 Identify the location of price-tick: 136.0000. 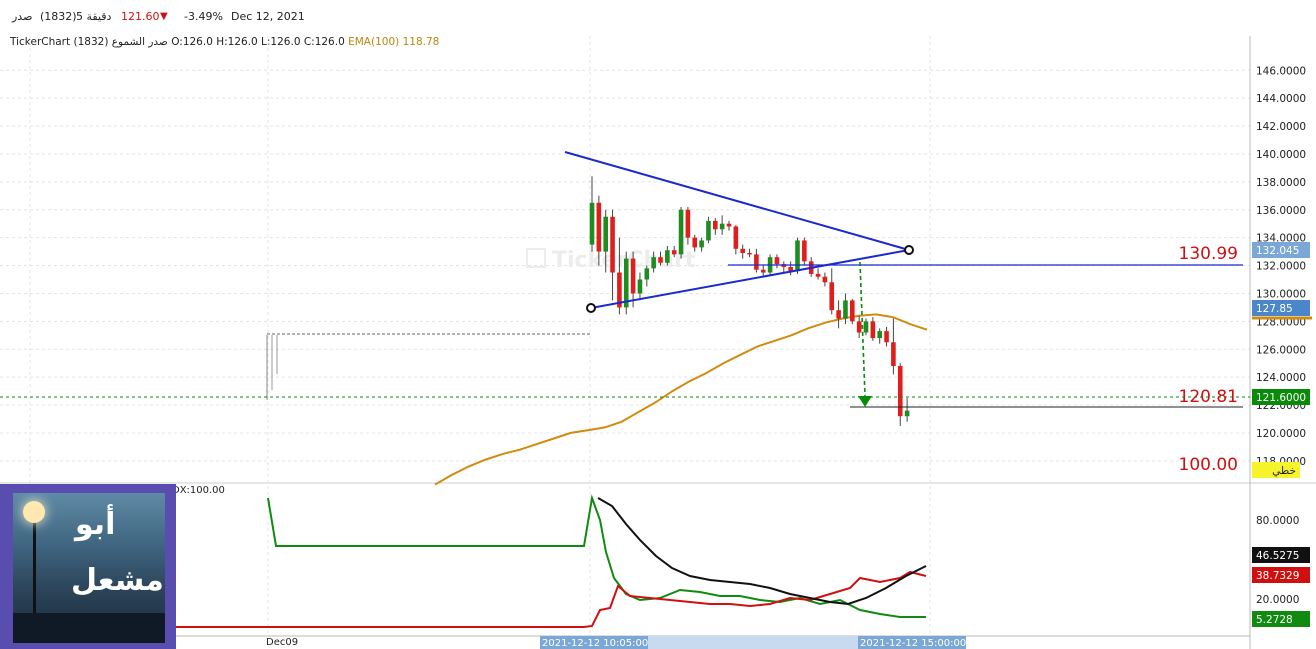
(1281, 211).